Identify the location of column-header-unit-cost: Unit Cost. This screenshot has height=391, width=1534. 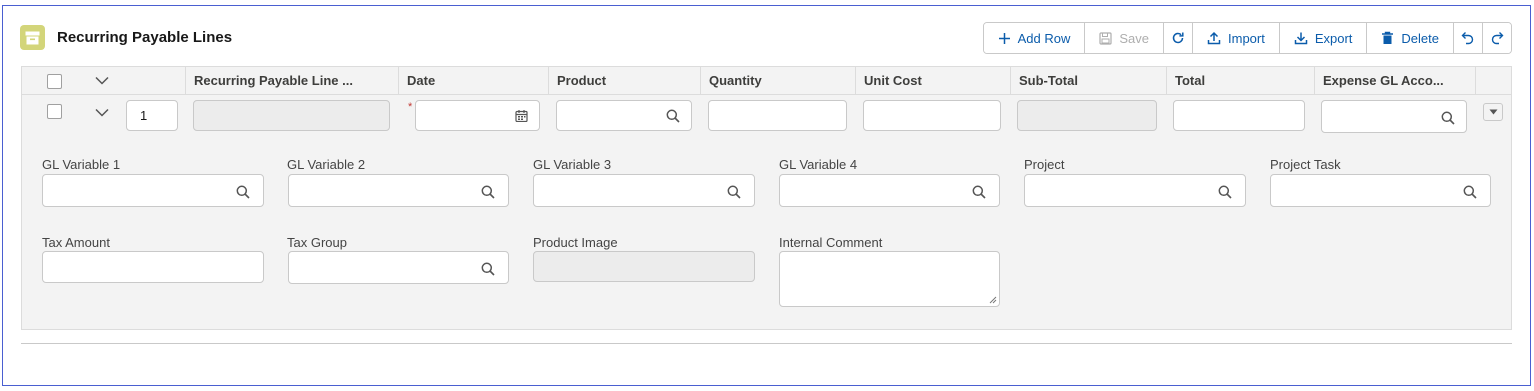
(932, 81).